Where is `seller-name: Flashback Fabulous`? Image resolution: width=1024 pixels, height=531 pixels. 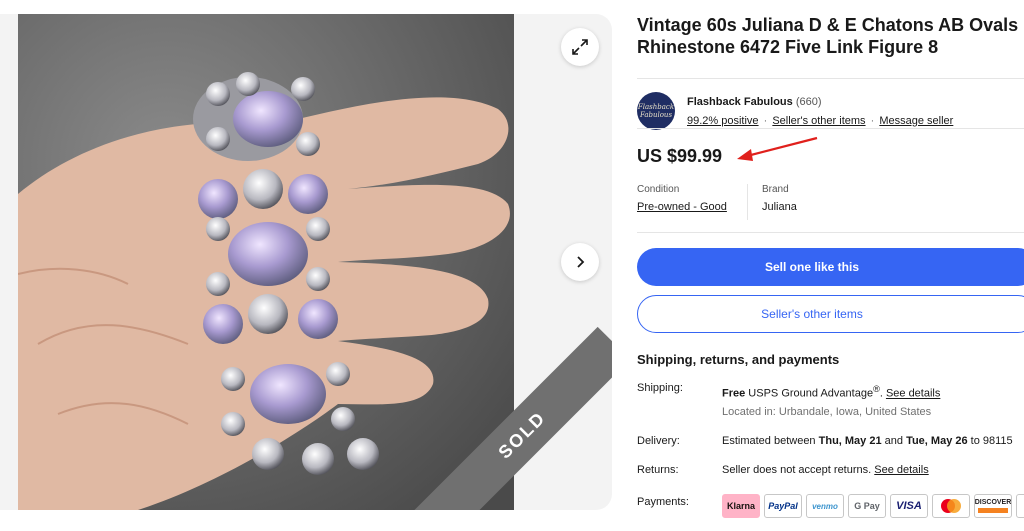 seller-name: Flashback Fabulous is located at coordinates (740, 102).